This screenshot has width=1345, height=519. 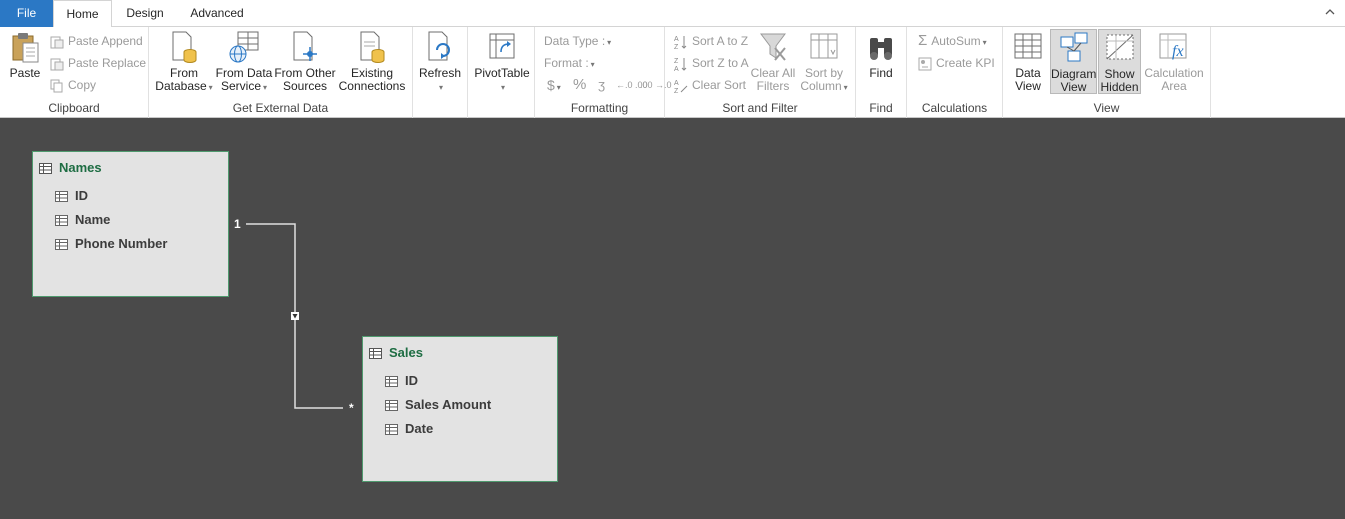 I want to click on database-icon, so click(x=184, y=47).